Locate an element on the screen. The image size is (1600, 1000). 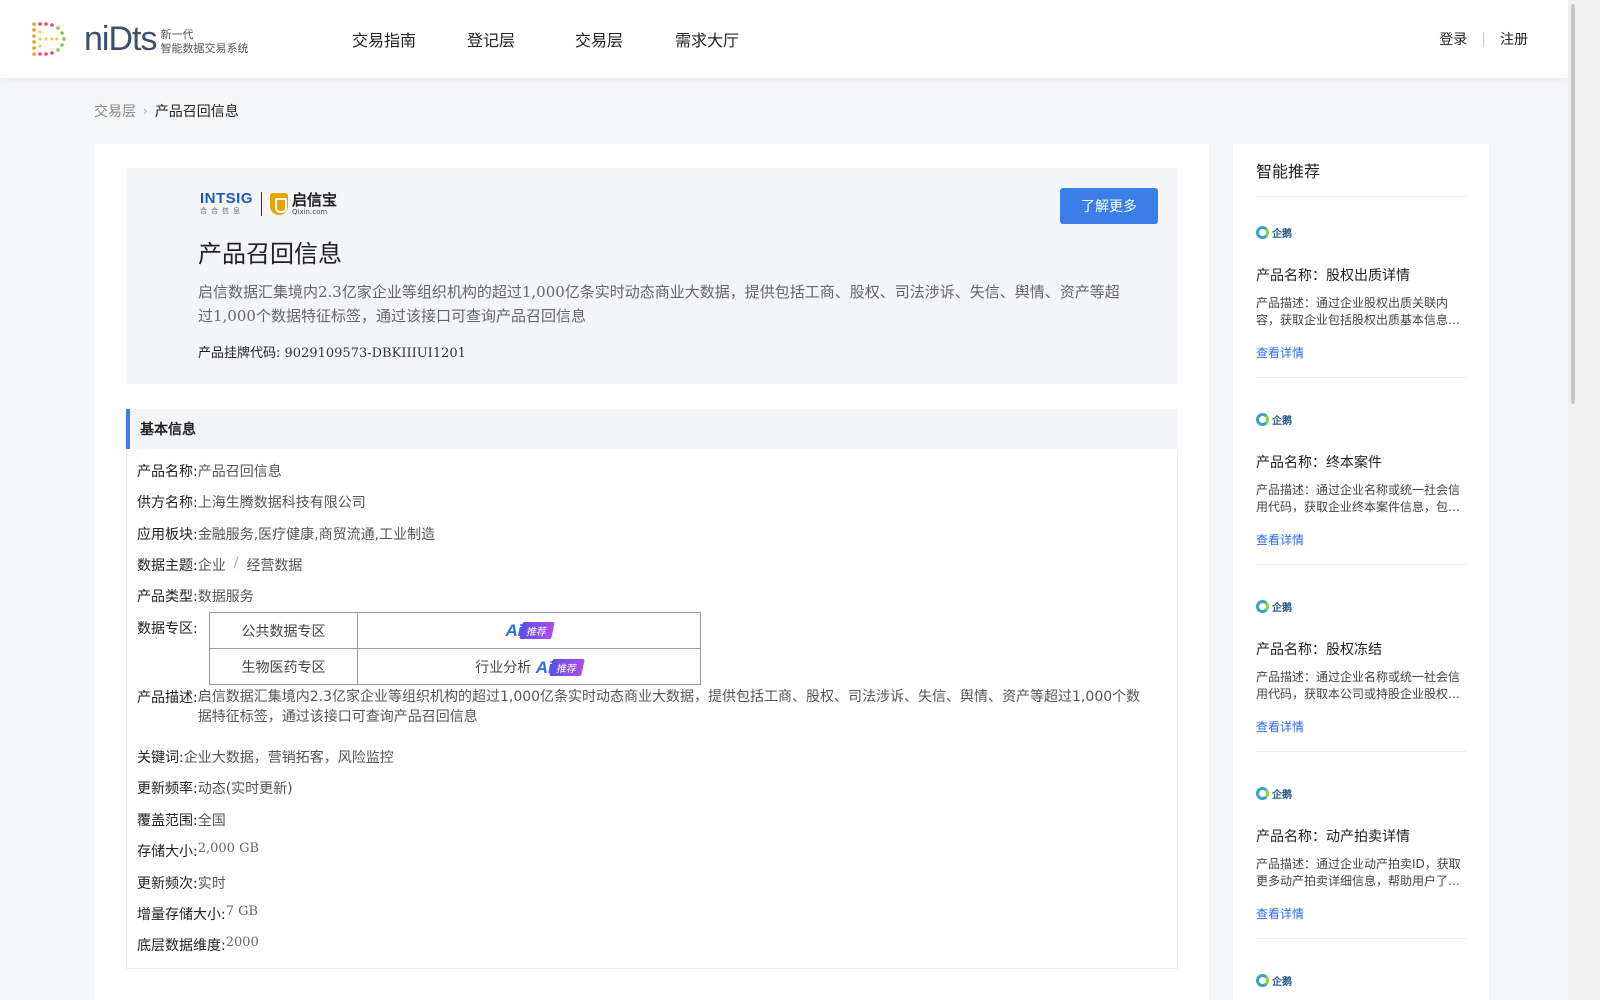
value: 2,000 GB is located at coordinates (228, 848).